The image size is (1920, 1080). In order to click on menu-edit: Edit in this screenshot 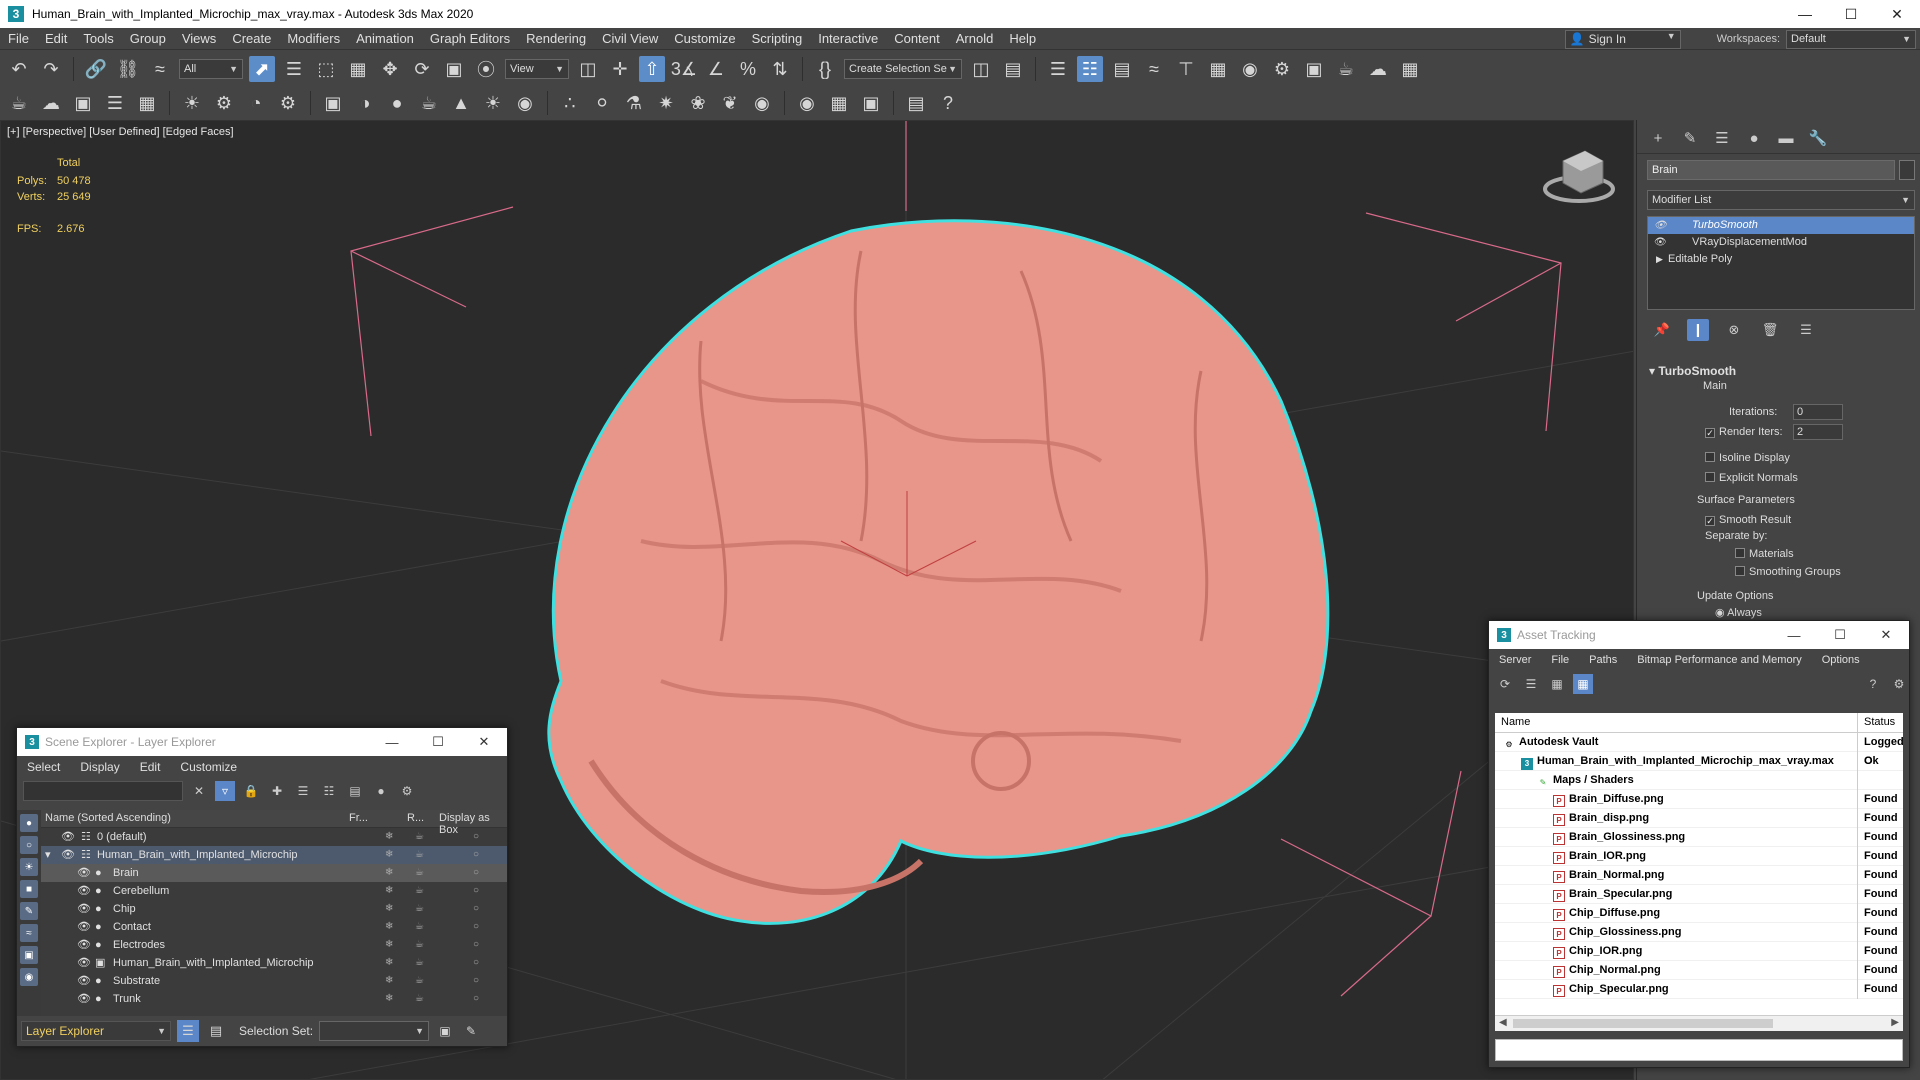, I will do `click(56, 39)`.